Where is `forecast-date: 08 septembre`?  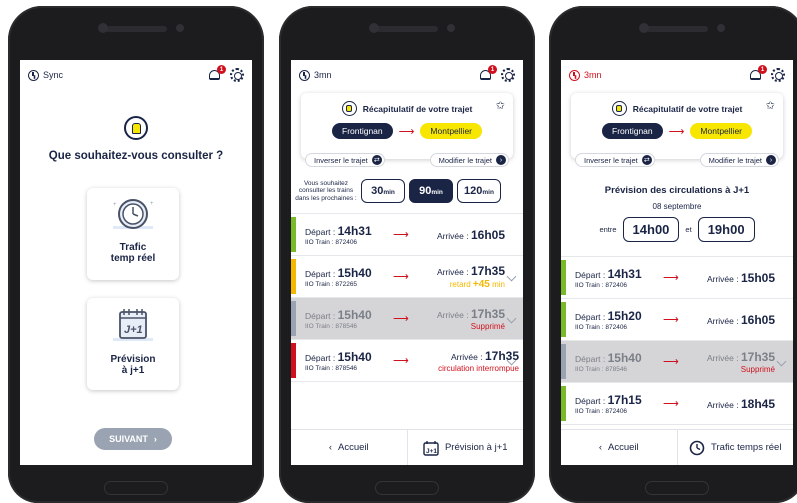
forecast-date: 08 septembre is located at coordinates (677, 206).